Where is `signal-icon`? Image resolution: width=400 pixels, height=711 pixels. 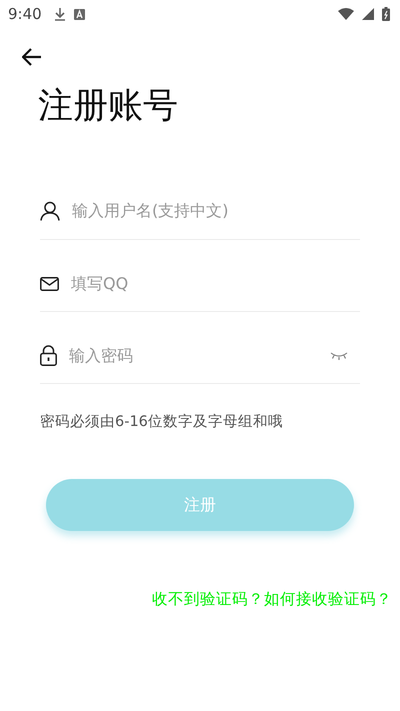 signal-icon is located at coordinates (368, 14).